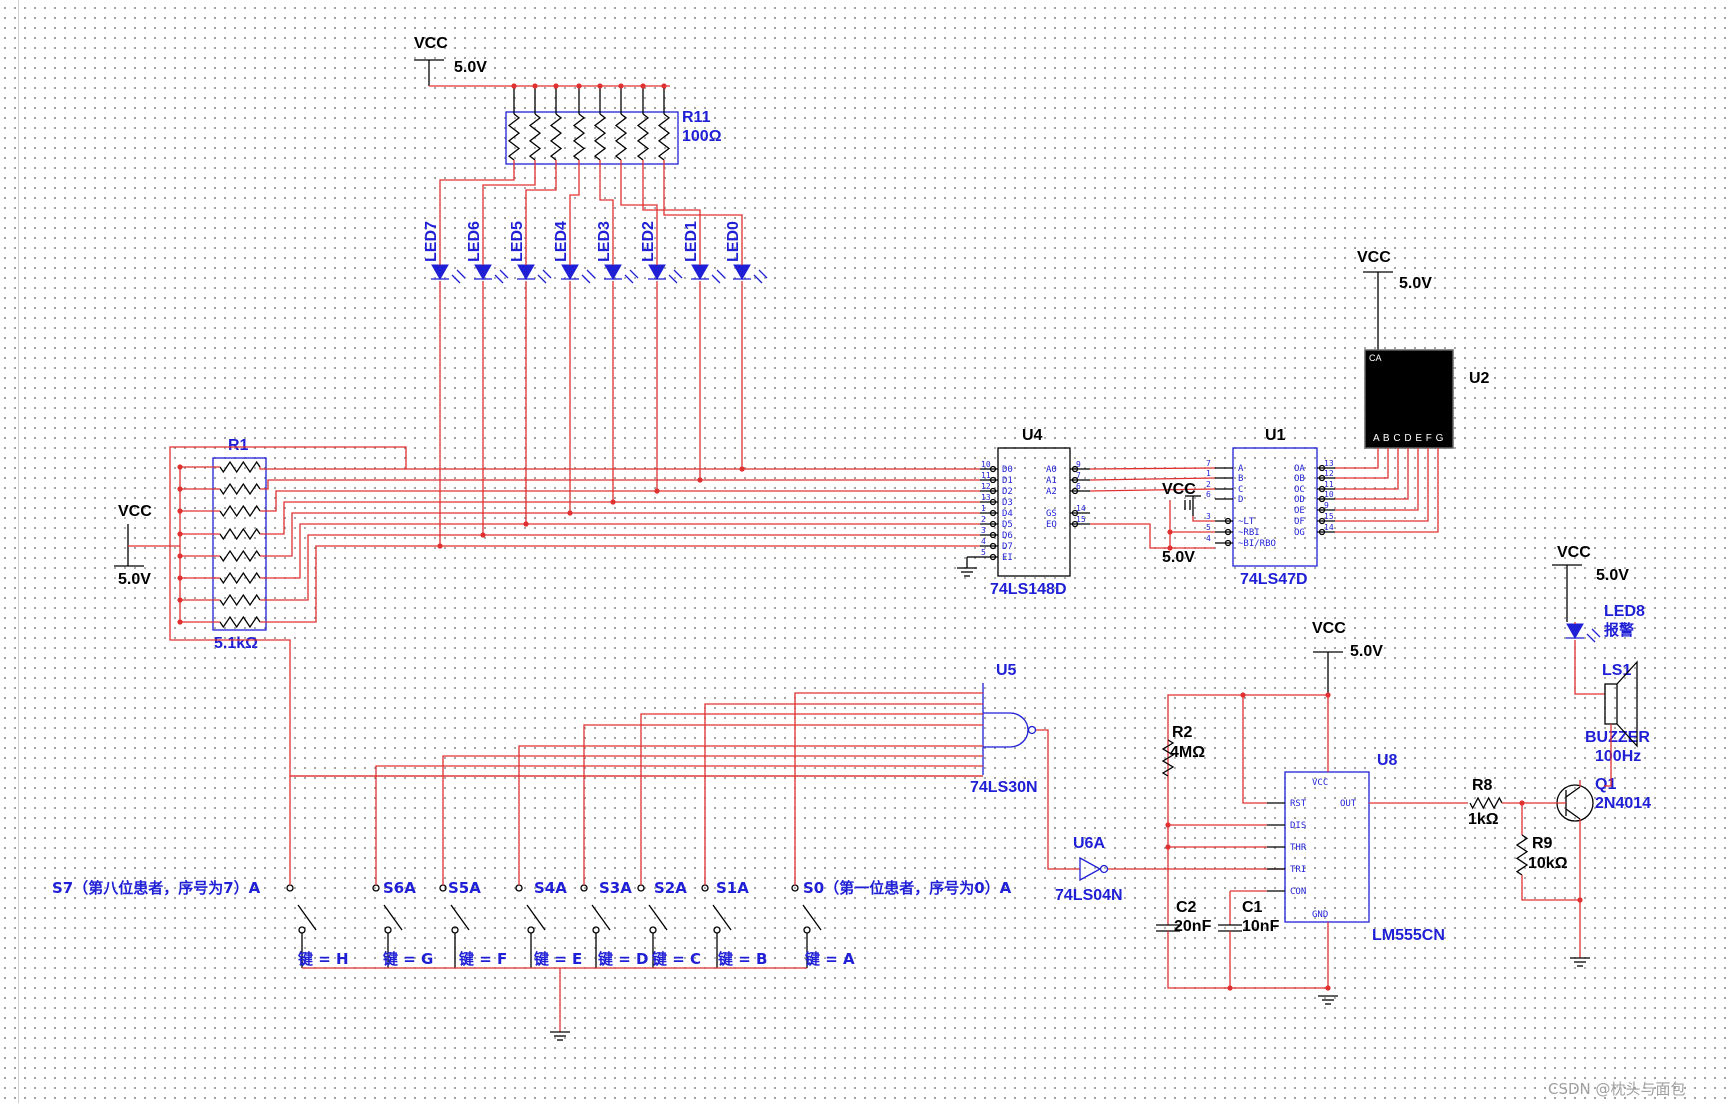  I want to click on u4-pin-name: A1, so click(1051, 481).